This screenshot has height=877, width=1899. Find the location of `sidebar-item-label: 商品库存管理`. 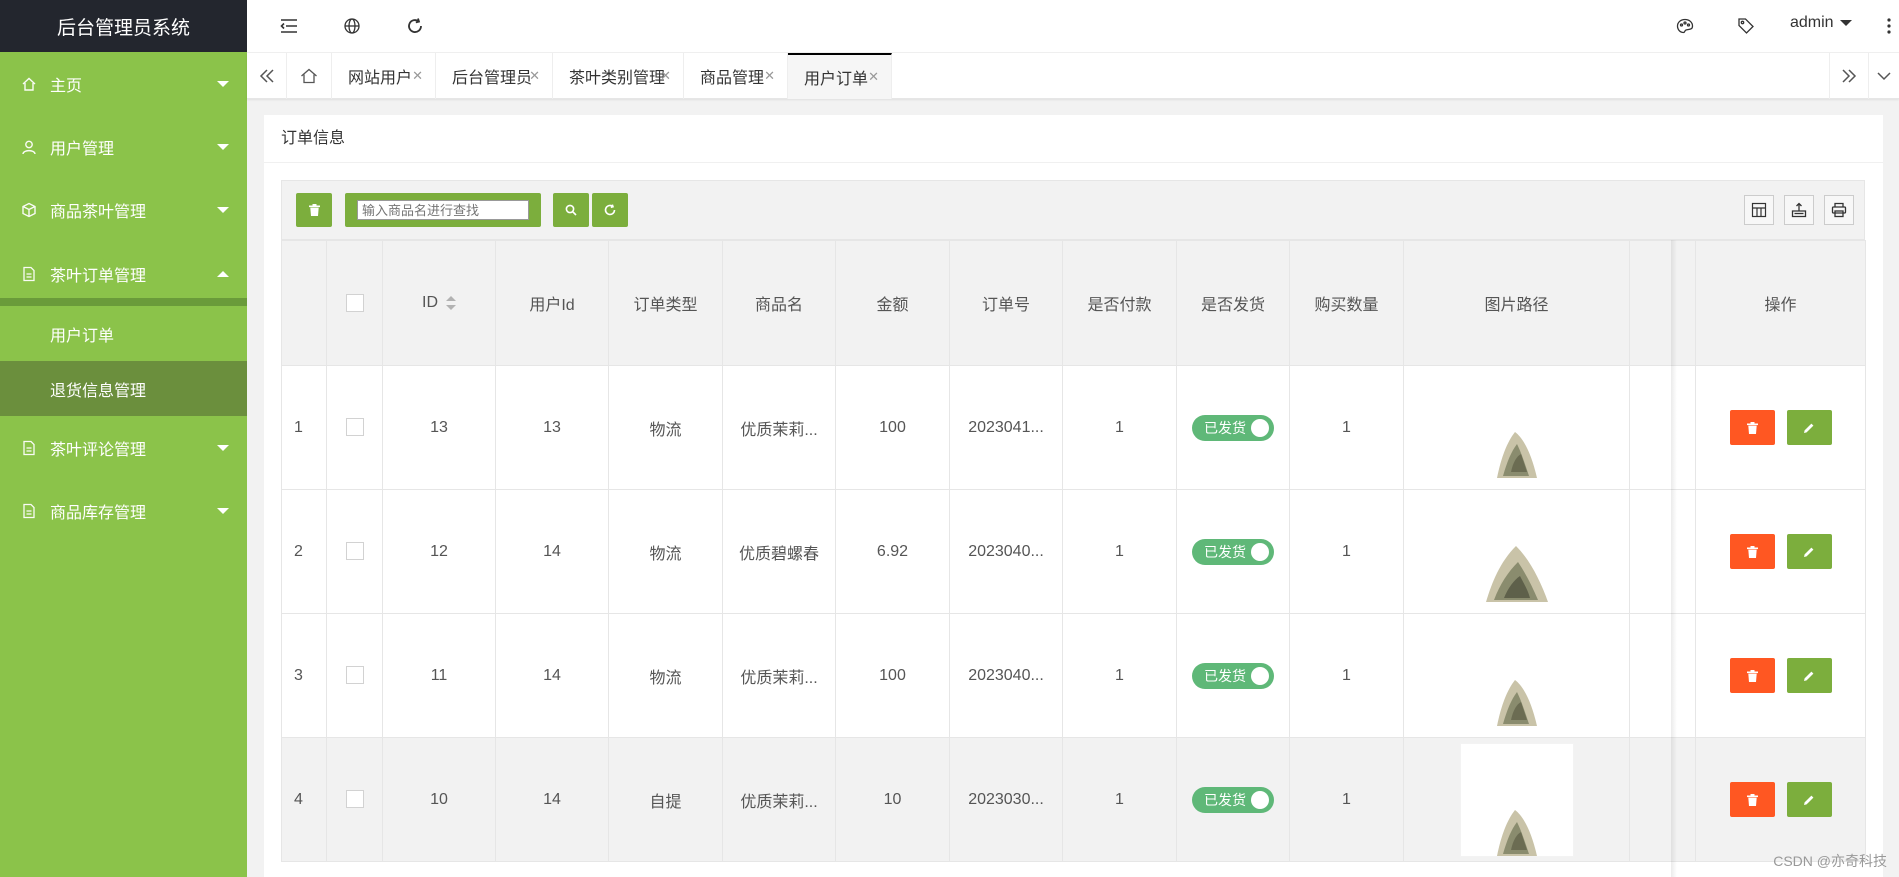

sidebar-item-label: 商品库存管理 is located at coordinates (98, 513).